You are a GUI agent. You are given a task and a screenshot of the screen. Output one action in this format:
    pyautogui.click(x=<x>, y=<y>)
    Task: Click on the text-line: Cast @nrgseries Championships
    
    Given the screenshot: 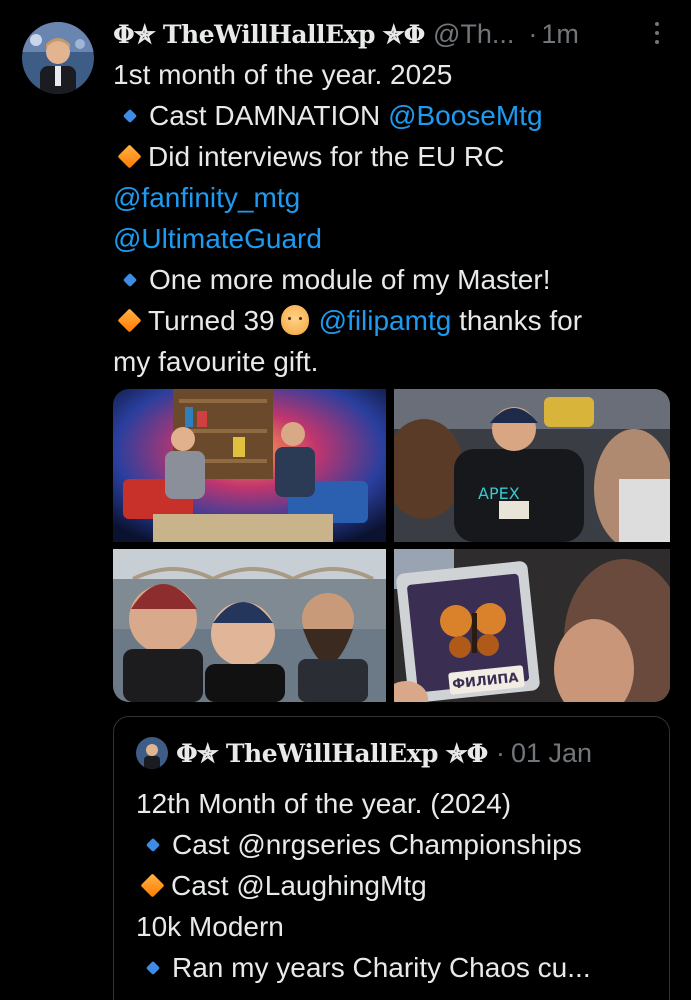 What is the action you would take?
    pyautogui.click(x=396, y=844)
    